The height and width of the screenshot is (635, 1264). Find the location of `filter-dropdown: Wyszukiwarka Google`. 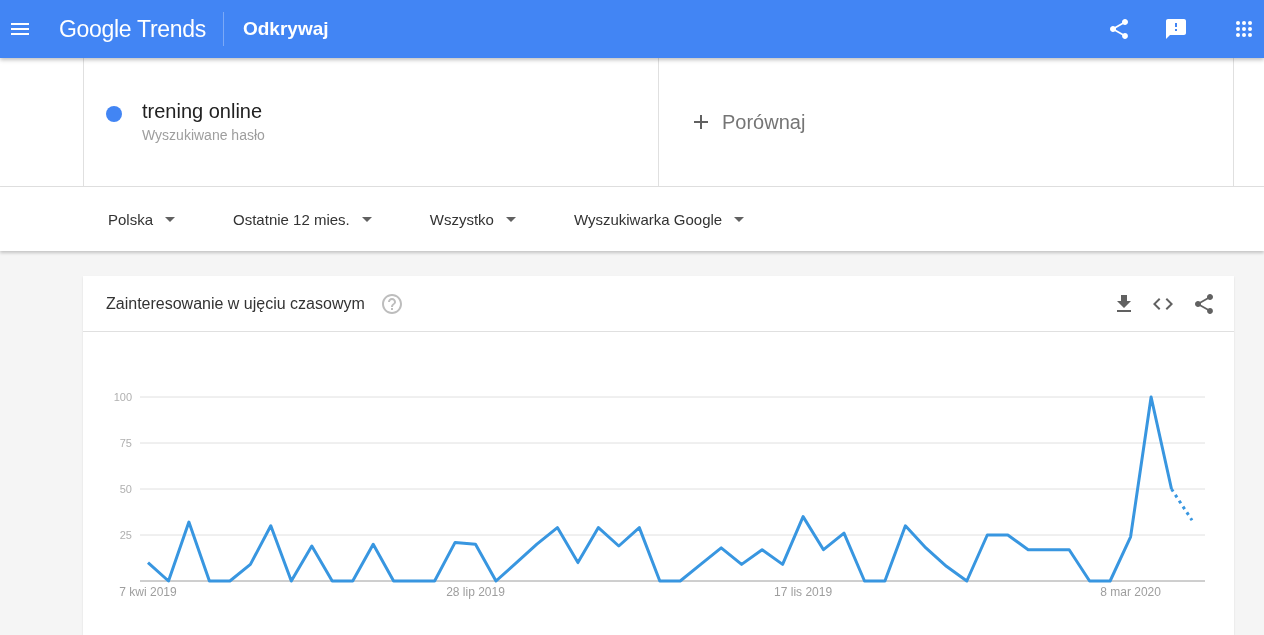

filter-dropdown: Wyszukiwarka Google is located at coordinates (659, 219).